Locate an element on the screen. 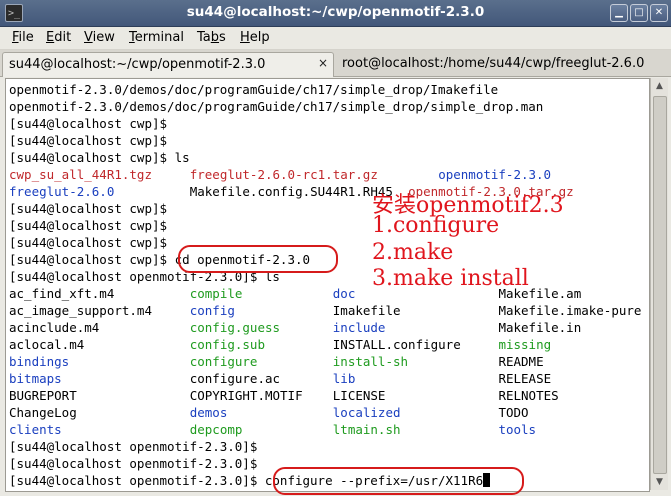  menu-tabs: Tabs is located at coordinates (211, 37).